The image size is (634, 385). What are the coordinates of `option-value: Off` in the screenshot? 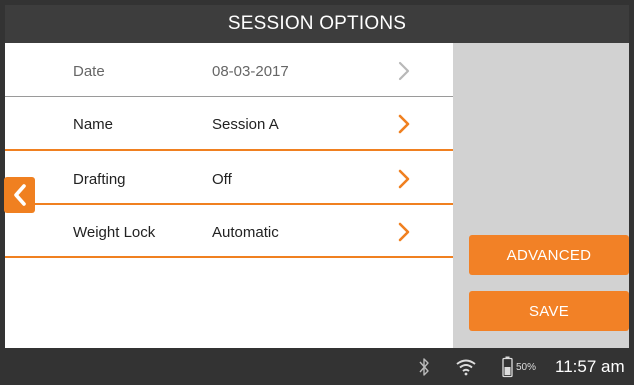 It's located at (222, 179).